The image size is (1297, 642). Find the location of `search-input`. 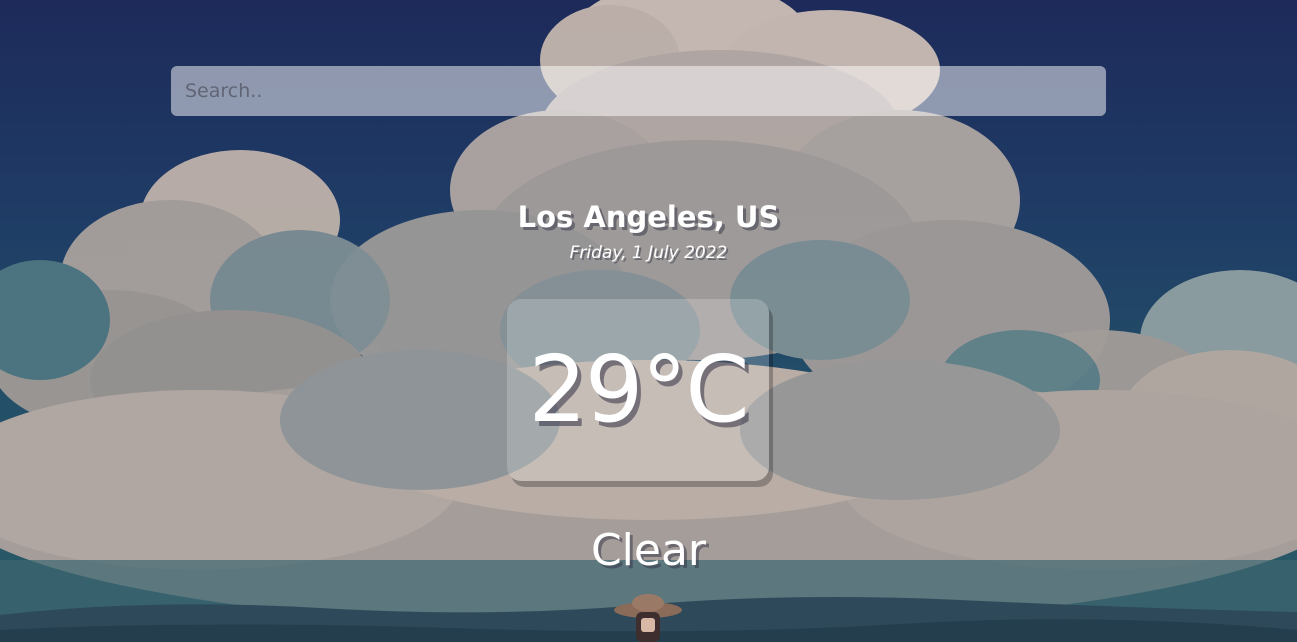

search-input is located at coordinates (638, 91).